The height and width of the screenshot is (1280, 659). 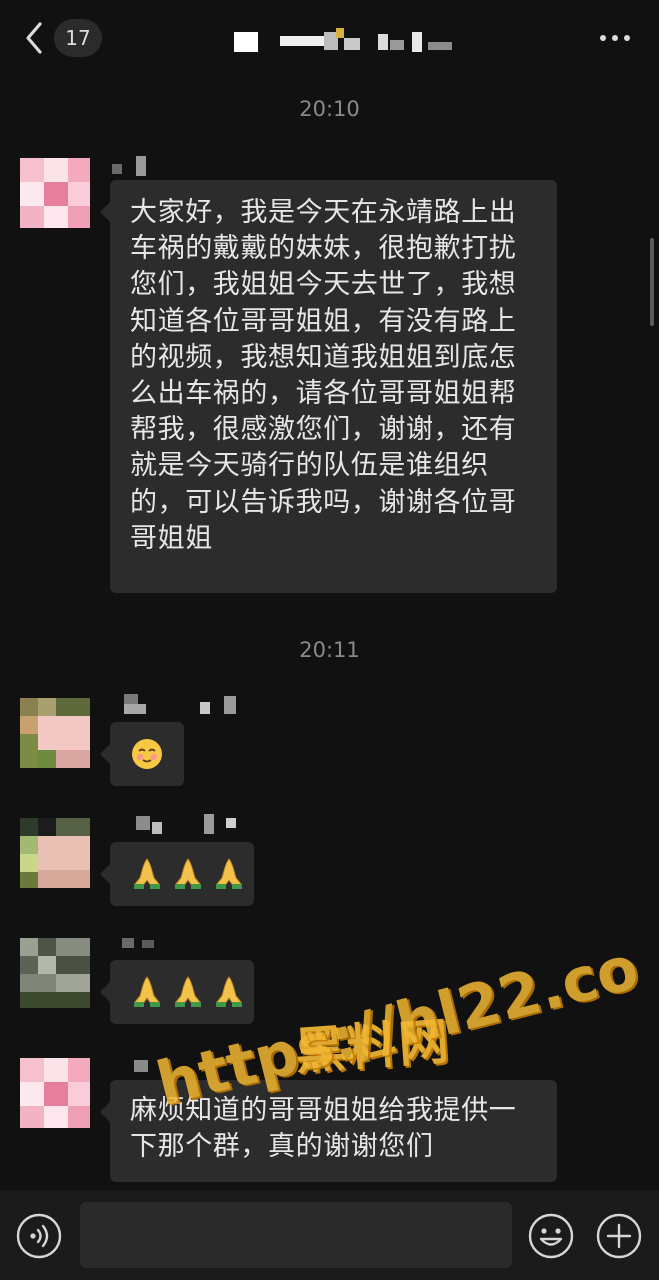 What do you see at coordinates (619, 1236) in the screenshot?
I see `more-functions-plus-icon` at bounding box center [619, 1236].